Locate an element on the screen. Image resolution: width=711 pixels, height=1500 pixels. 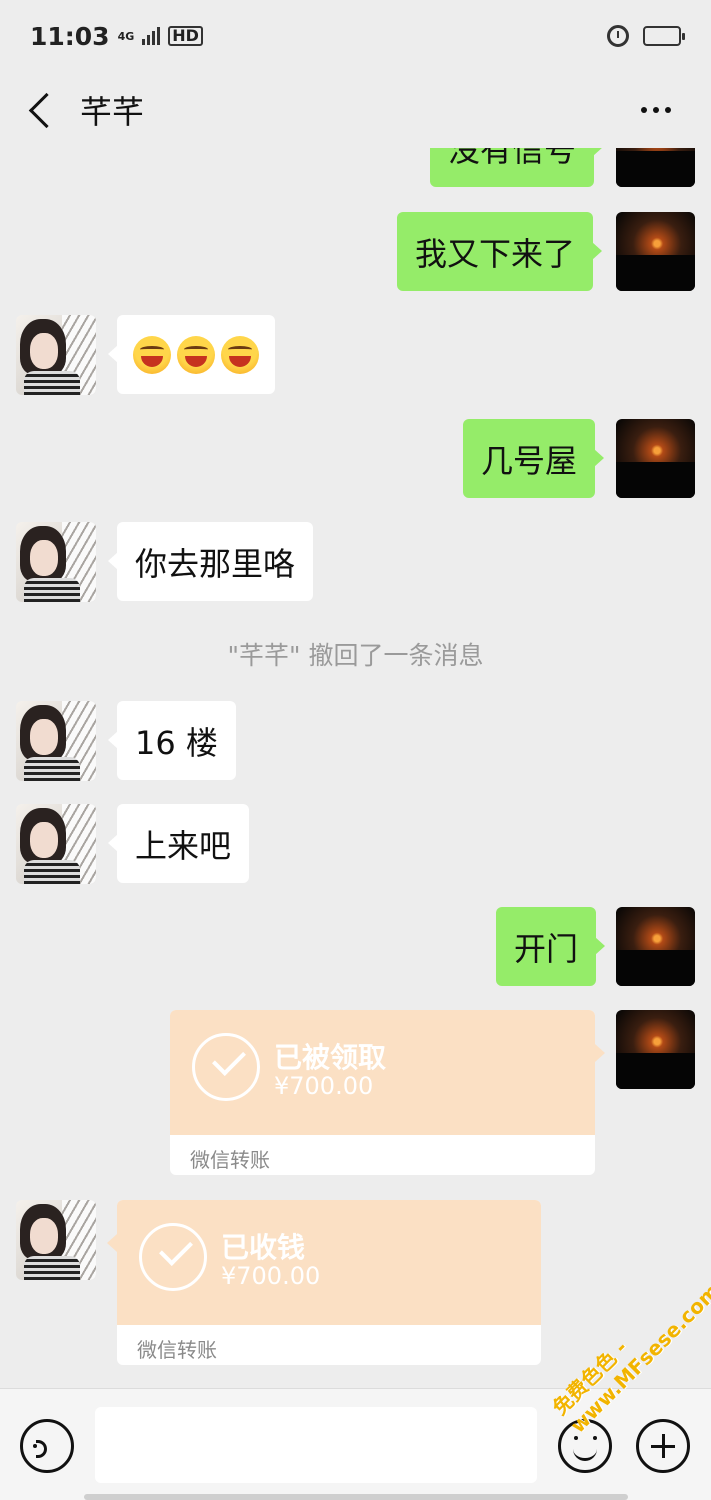
transfer-card-self: 已被领取 ¥700.00 微信转账 is located at coordinates (382, 1092).